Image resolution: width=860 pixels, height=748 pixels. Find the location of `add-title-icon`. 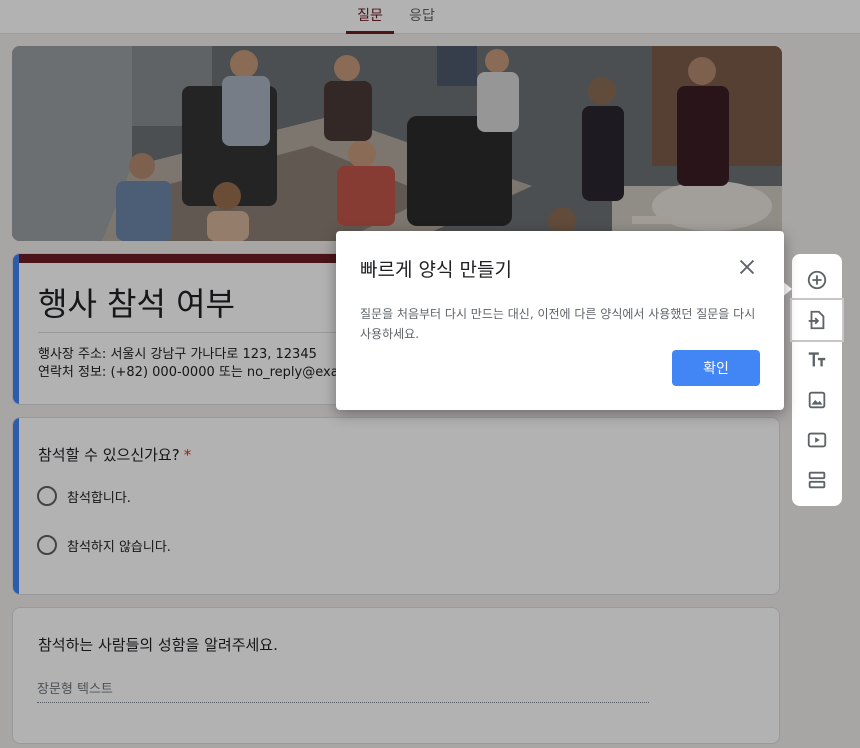

add-title-icon is located at coordinates (817, 359).